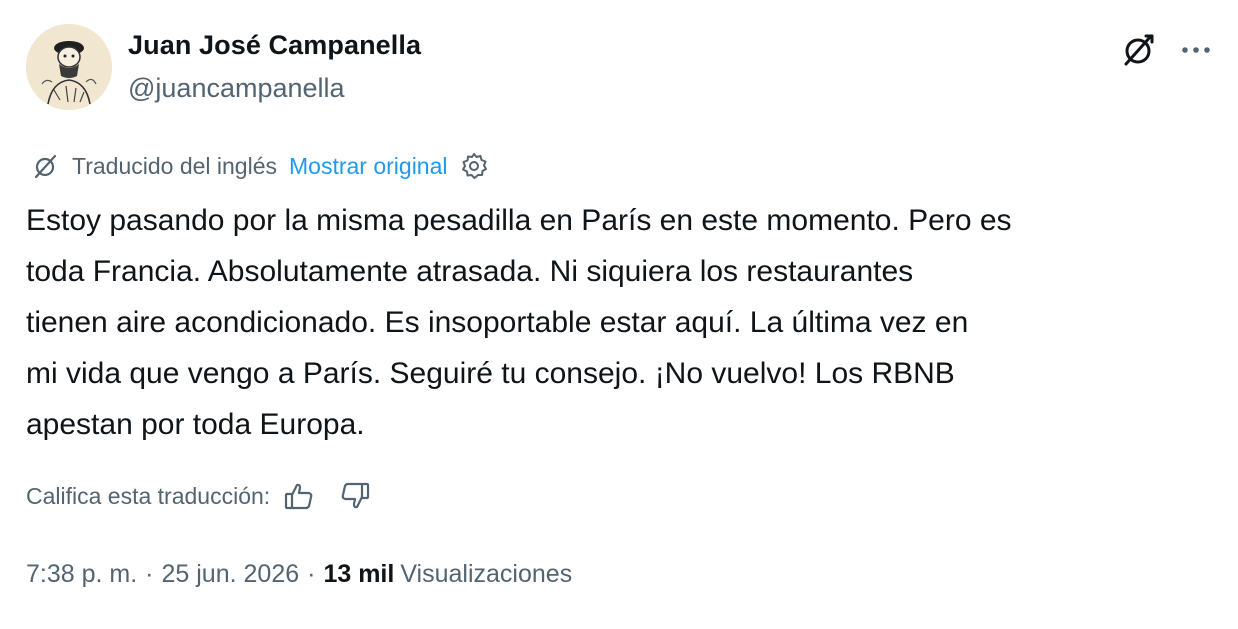  What do you see at coordinates (274, 45) in the screenshot?
I see `author-name: Juan José Campanella` at bounding box center [274, 45].